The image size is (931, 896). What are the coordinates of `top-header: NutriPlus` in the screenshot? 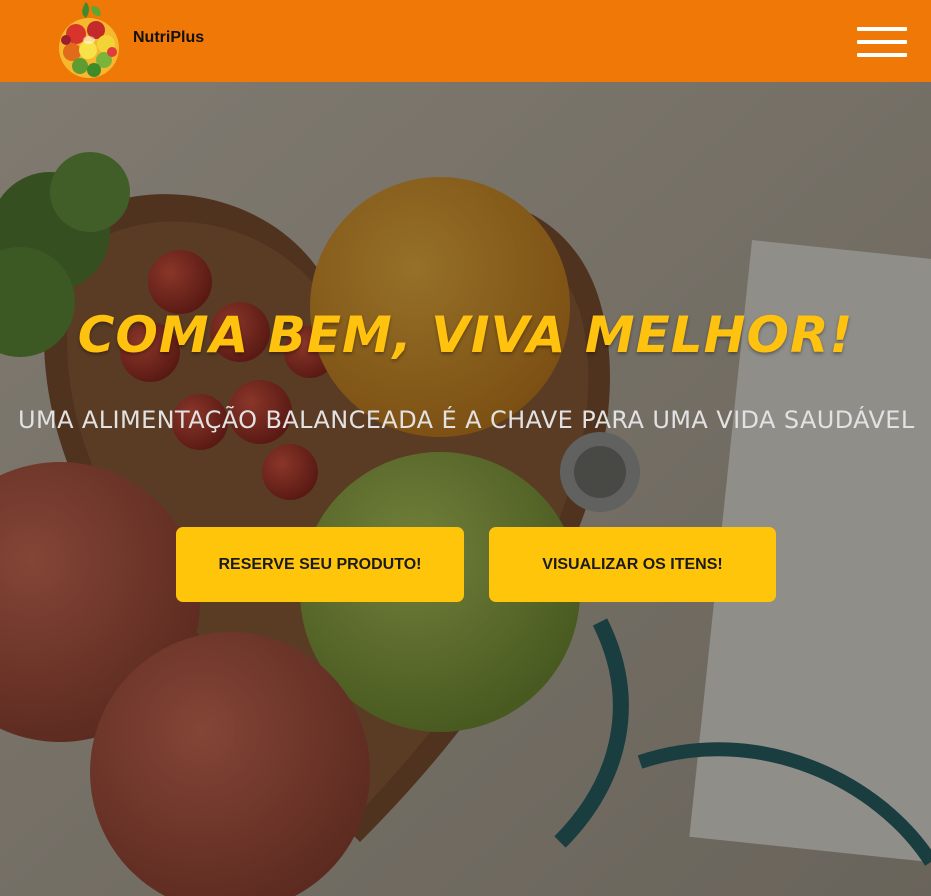 It's located at (465, 41).